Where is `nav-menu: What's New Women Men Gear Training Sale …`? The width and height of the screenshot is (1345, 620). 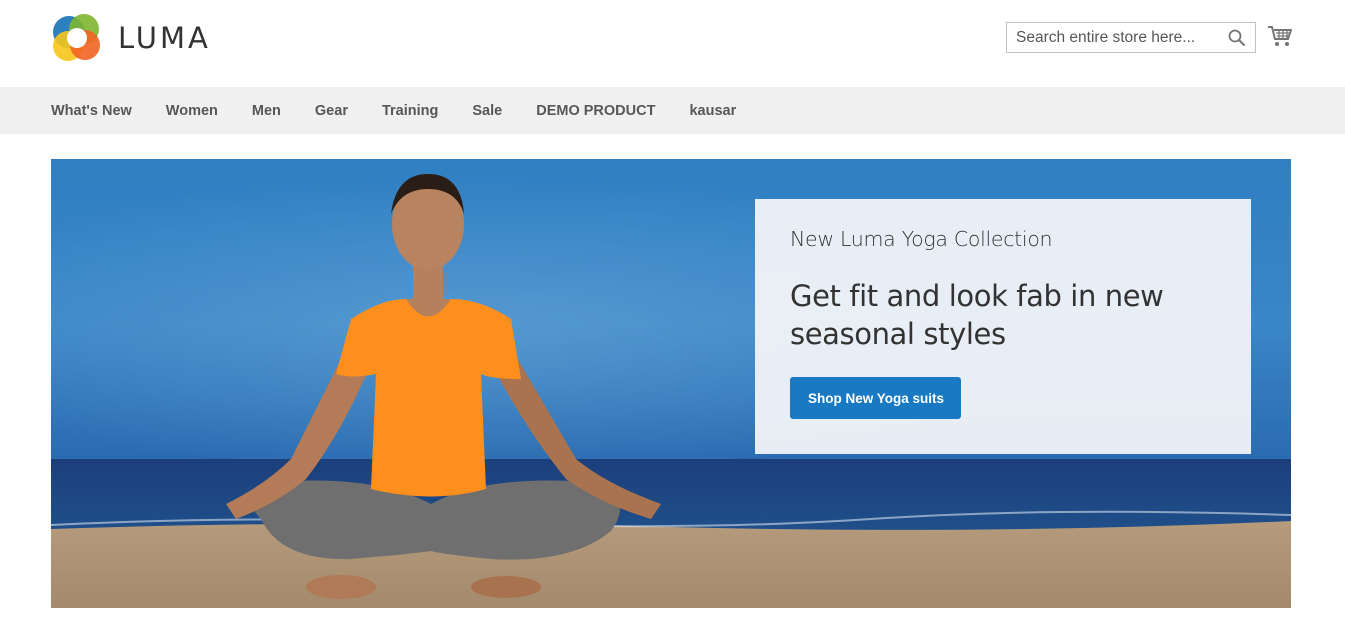
nav-menu: What's New Women Men Gear Training Sale … is located at coordinates (410, 110).